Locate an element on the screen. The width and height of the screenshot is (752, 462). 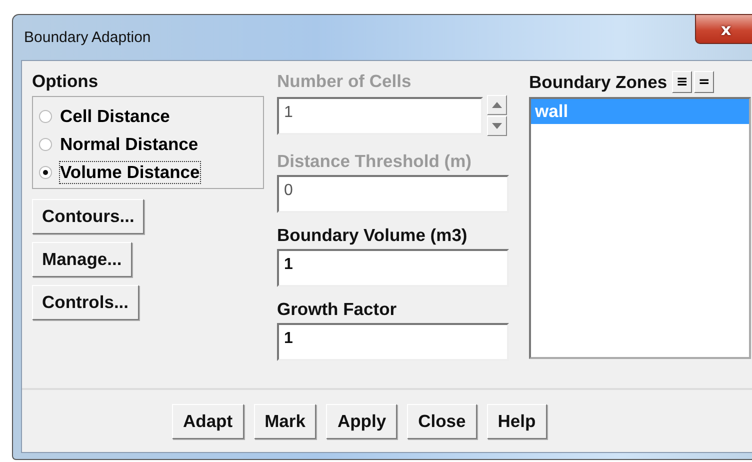
radio-option: Normal Distance is located at coordinates (151, 144).